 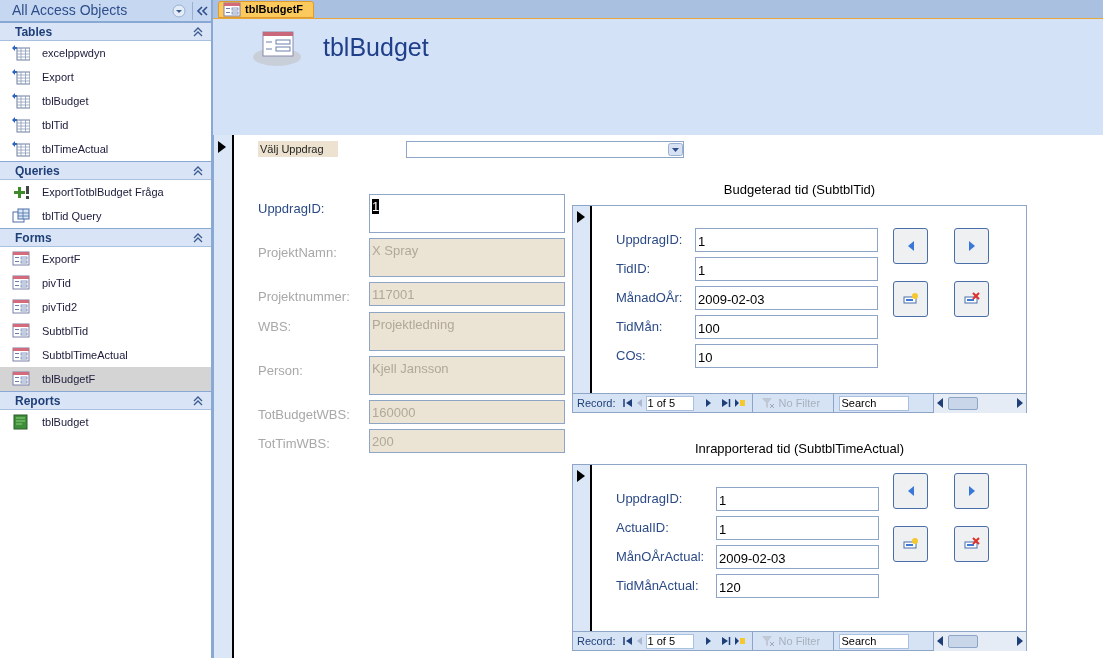 I want to click on text-field: 10, so click(x=786, y=356).